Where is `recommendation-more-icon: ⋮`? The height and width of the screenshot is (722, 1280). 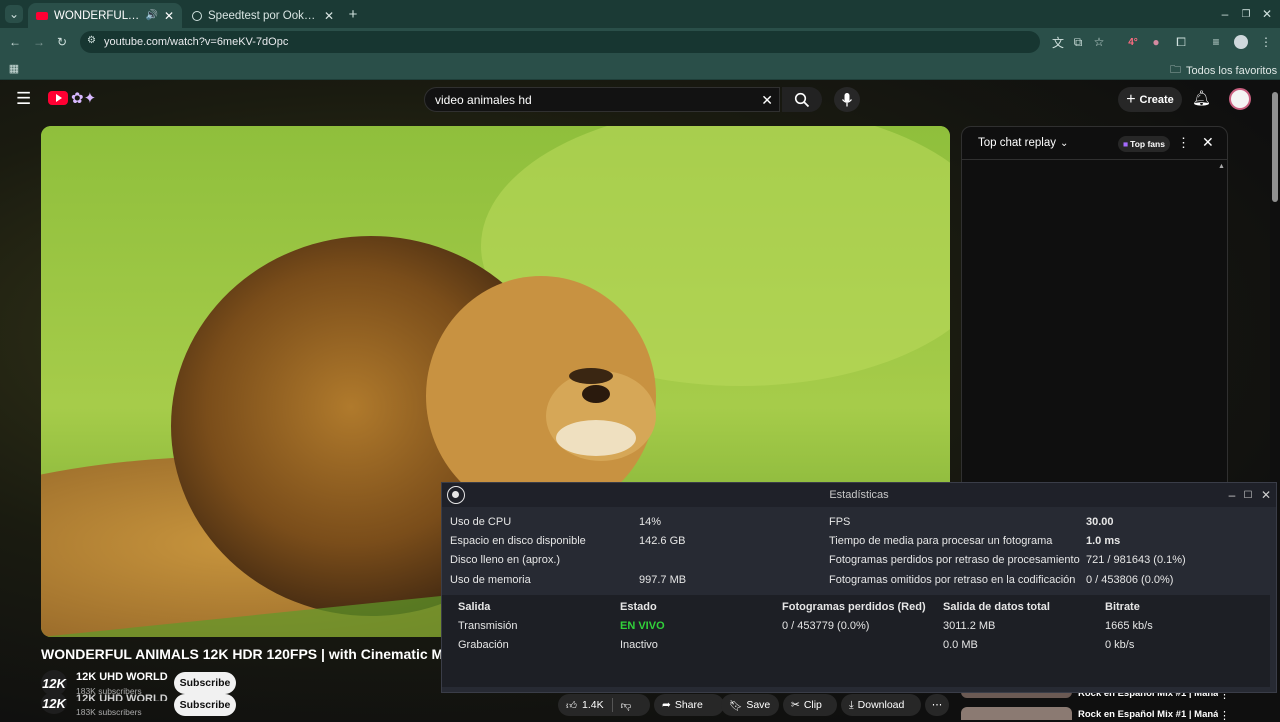 recommendation-more-icon: ⋮ is located at coordinates (1224, 715).